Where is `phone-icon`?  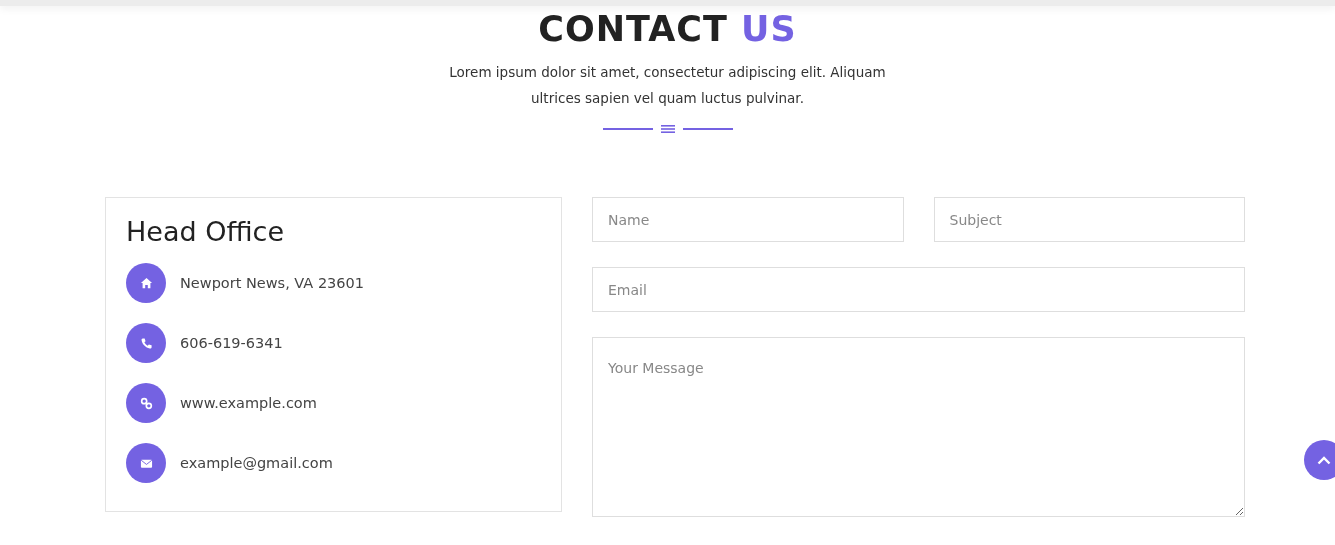 phone-icon is located at coordinates (146, 343).